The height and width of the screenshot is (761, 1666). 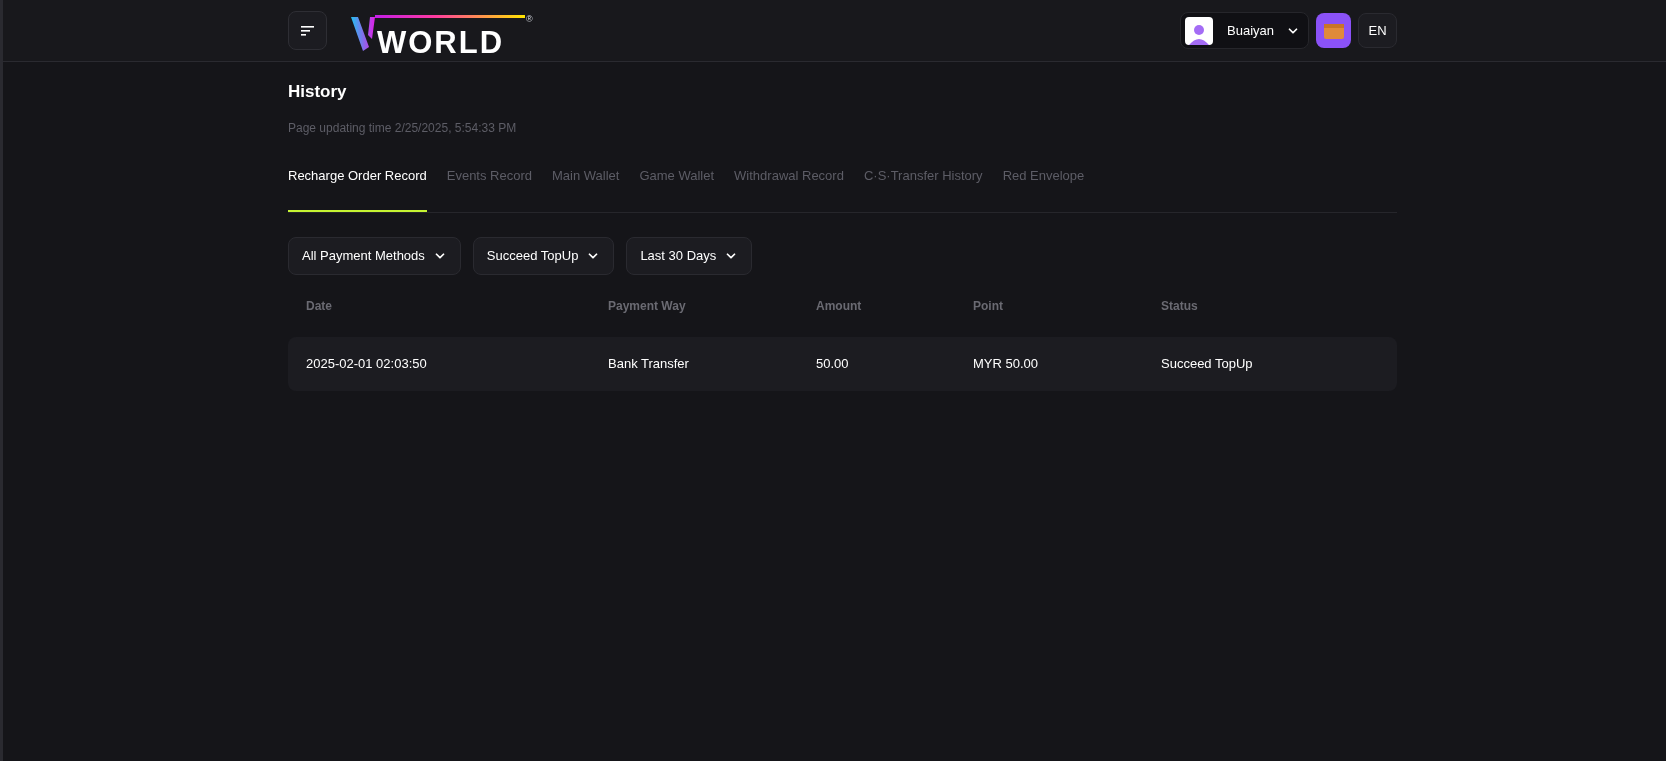 What do you see at coordinates (649, 364) in the screenshot?
I see `table-cell-text: Bank Transfer` at bounding box center [649, 364].